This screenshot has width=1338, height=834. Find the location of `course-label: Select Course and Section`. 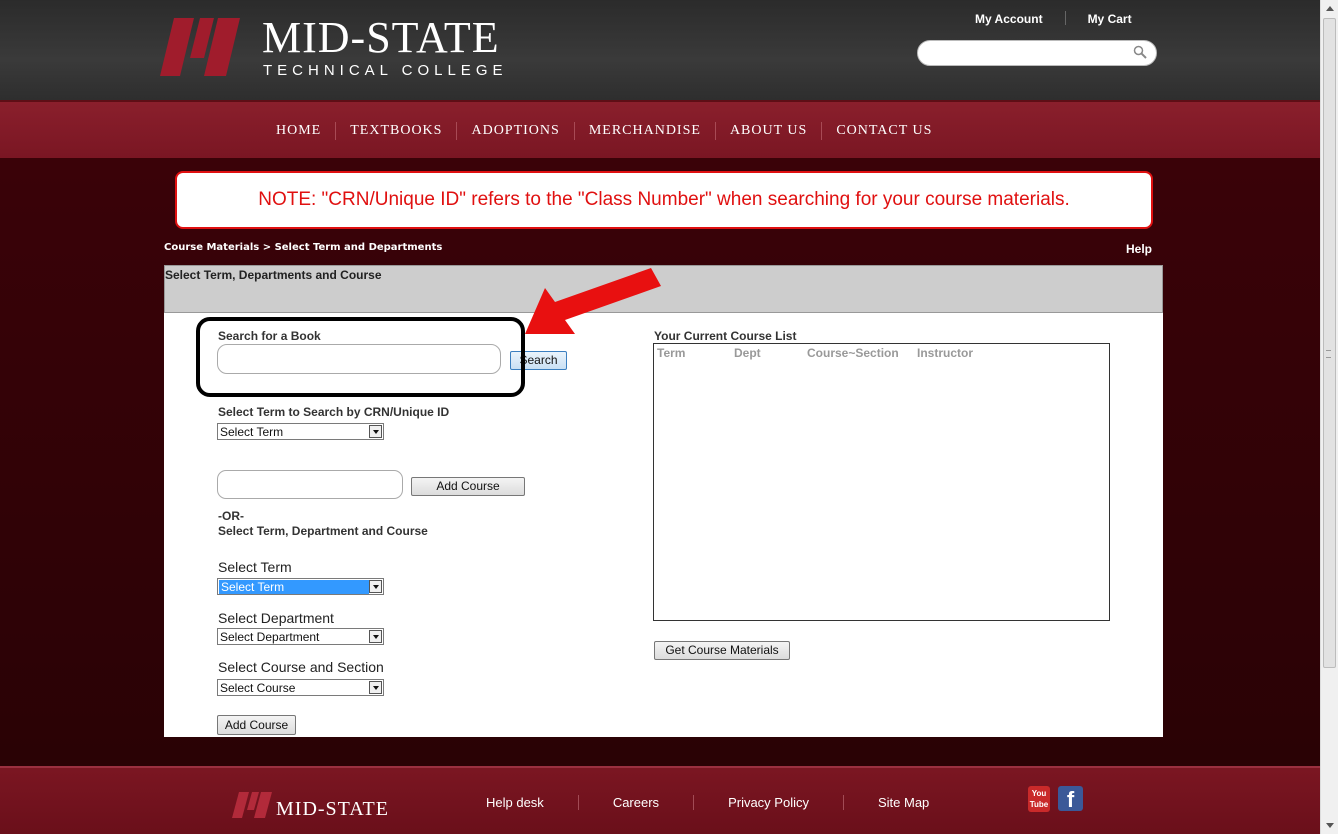

course-label: Select Course and Section is located at coordinates (301, 667).